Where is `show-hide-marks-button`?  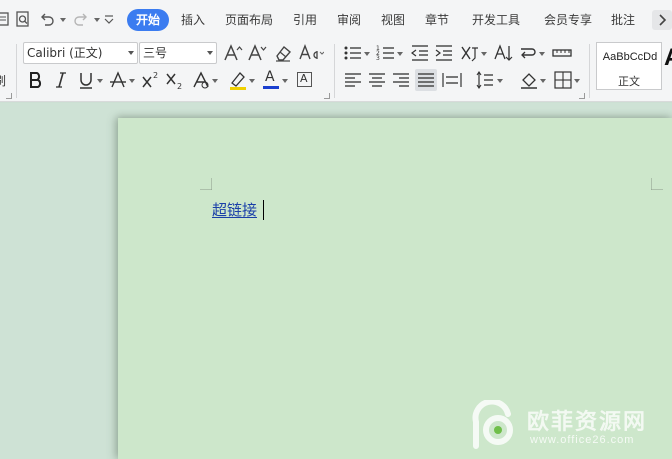
show-hide-marks-button is located at coordinates (528, 53).